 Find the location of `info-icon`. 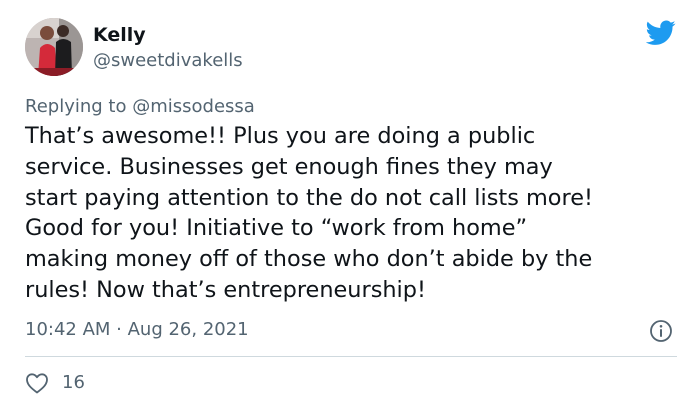

info-icon is located at coordinates (661, 331).